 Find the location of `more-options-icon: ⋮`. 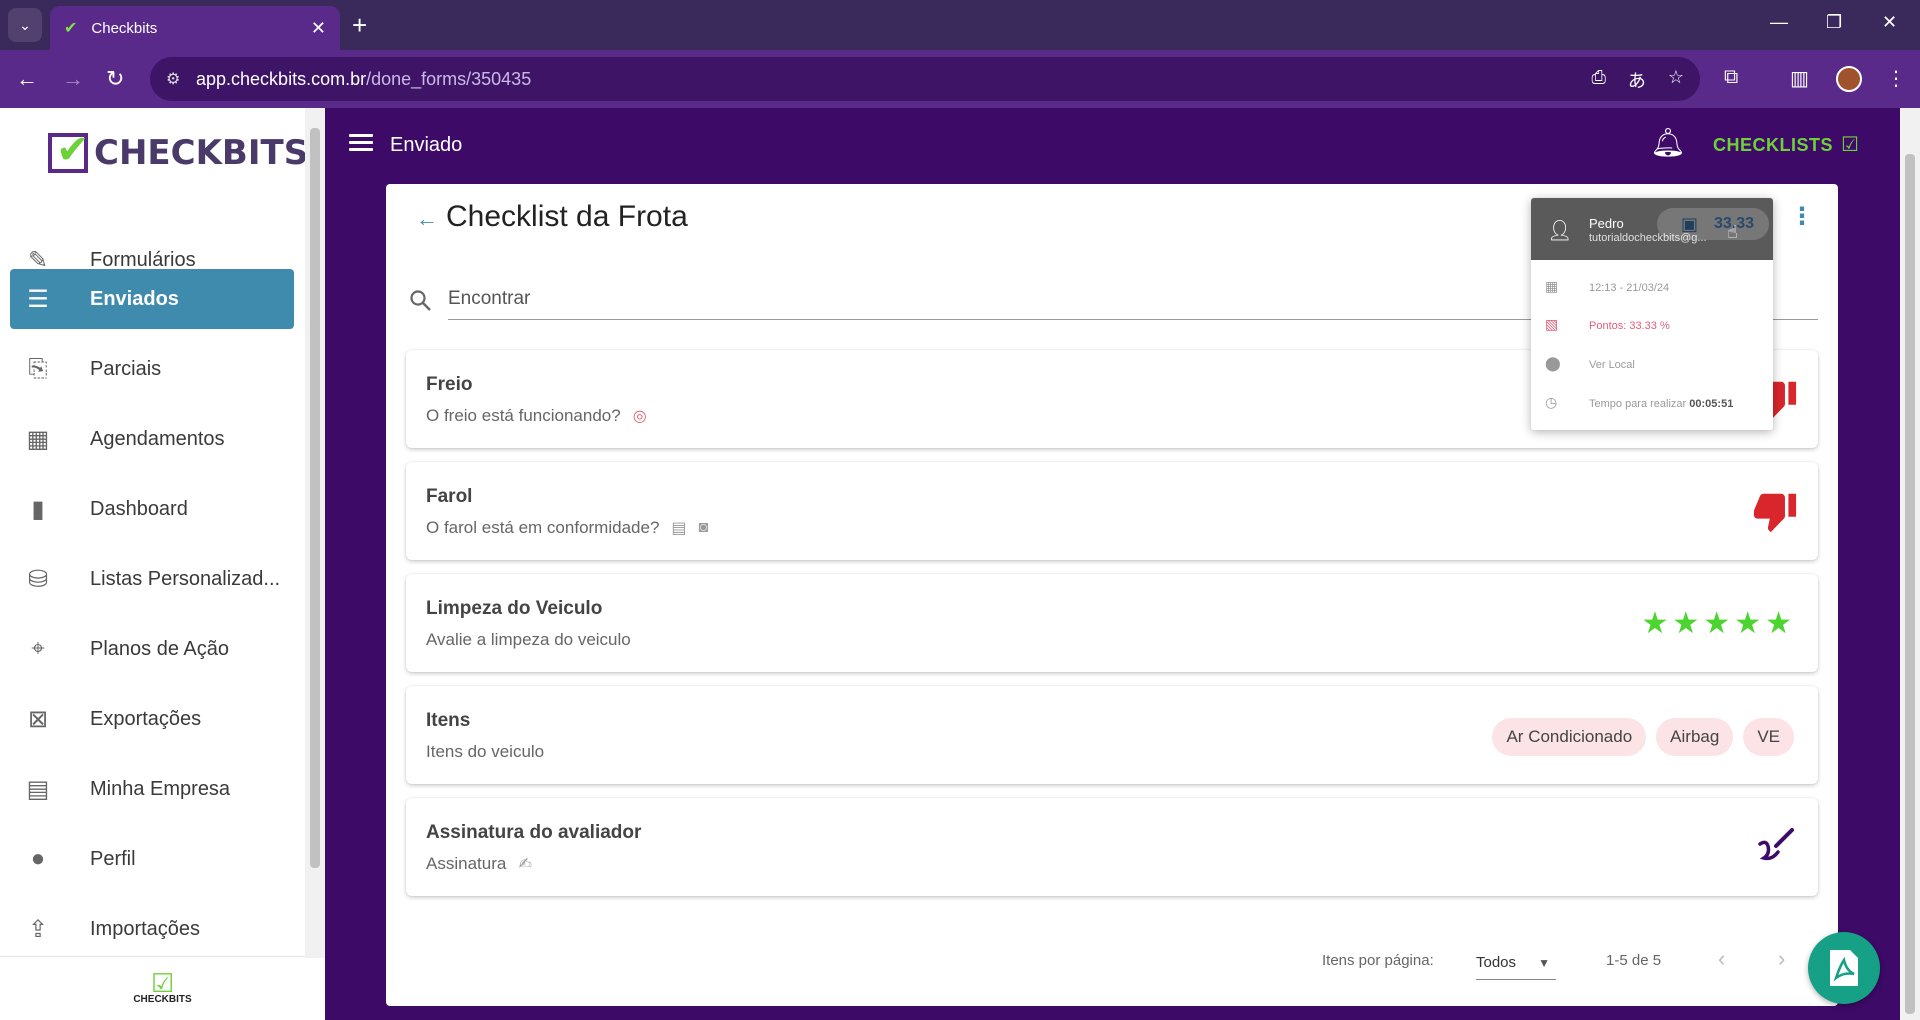

more-options-icon: ⋮ is located at coordinates (1802, 216).